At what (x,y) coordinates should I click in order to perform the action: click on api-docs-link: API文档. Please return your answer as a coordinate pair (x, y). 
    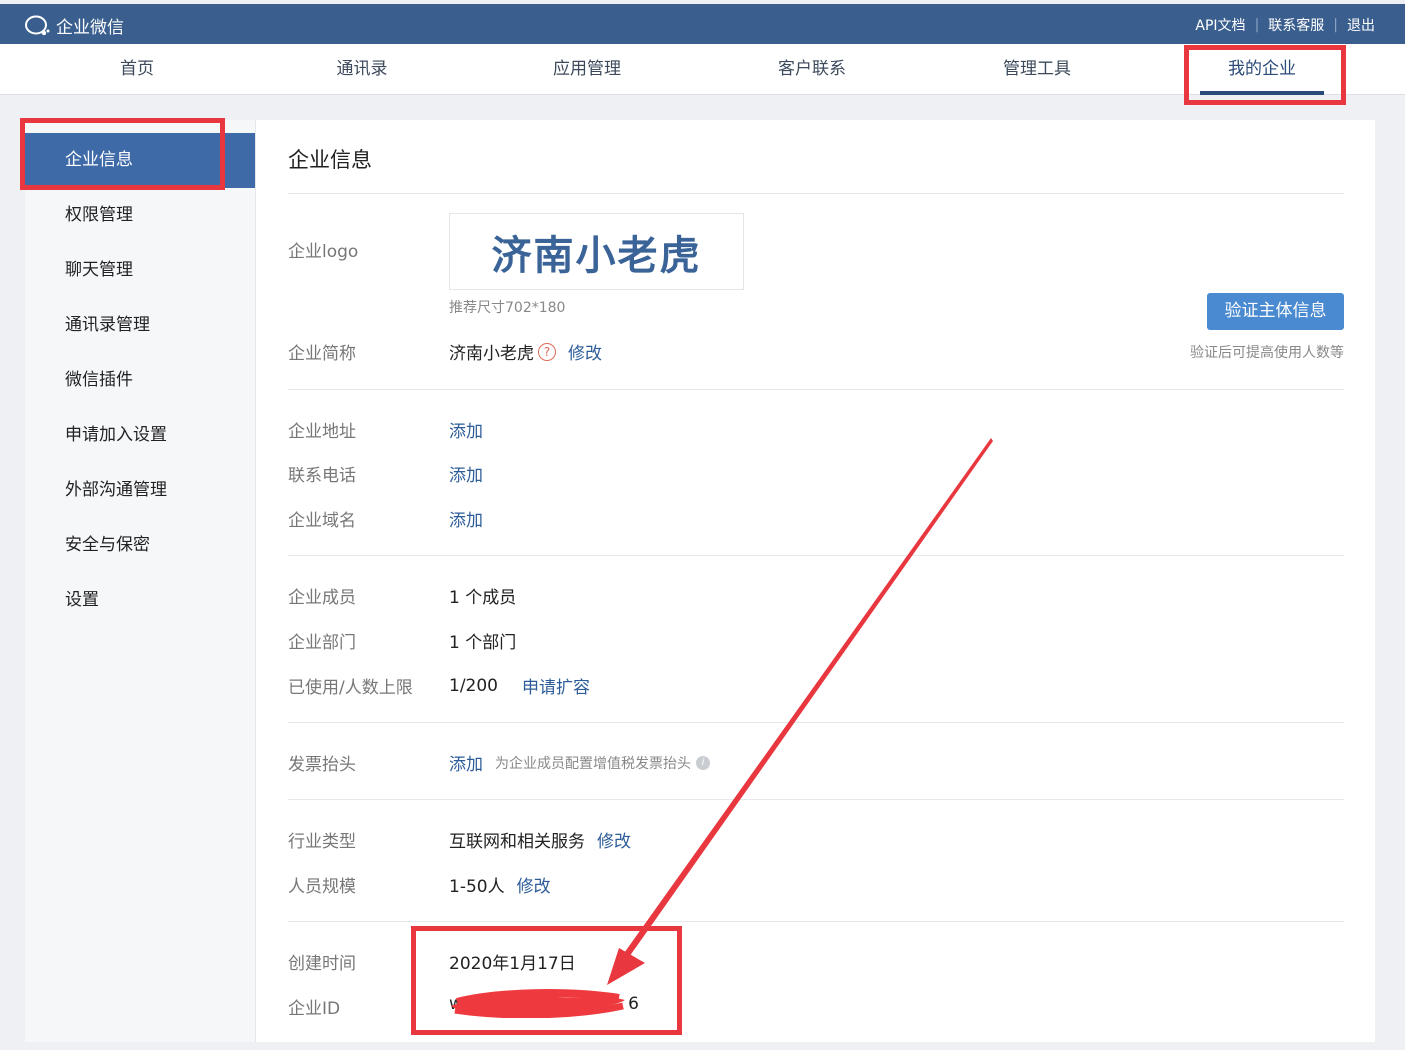
    Looking at the image, I should click on (1220, 25).